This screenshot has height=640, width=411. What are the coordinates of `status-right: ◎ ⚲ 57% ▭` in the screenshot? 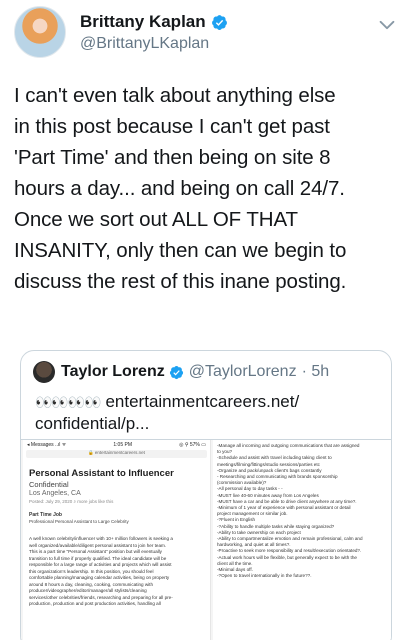 It's located at (192, 445).